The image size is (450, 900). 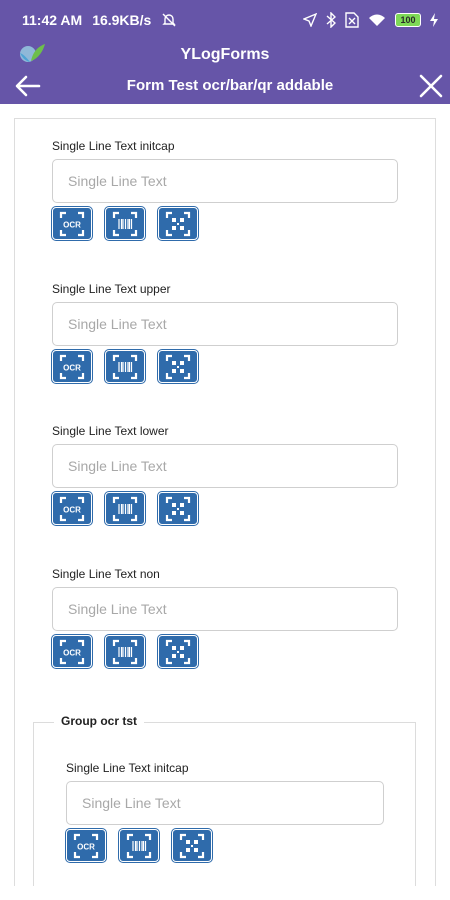 I want to click on app-title: YLogForms, so click(x=225, y=54).